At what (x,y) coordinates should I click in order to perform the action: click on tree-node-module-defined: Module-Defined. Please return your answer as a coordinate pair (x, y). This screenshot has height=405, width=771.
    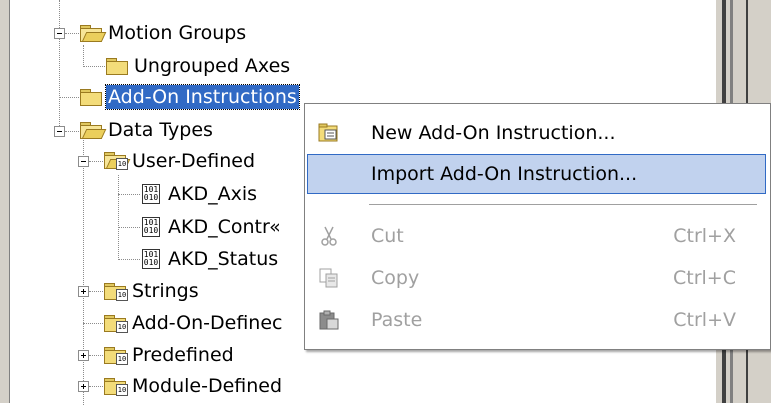
    Looking at the image, I should click on (207, 386).